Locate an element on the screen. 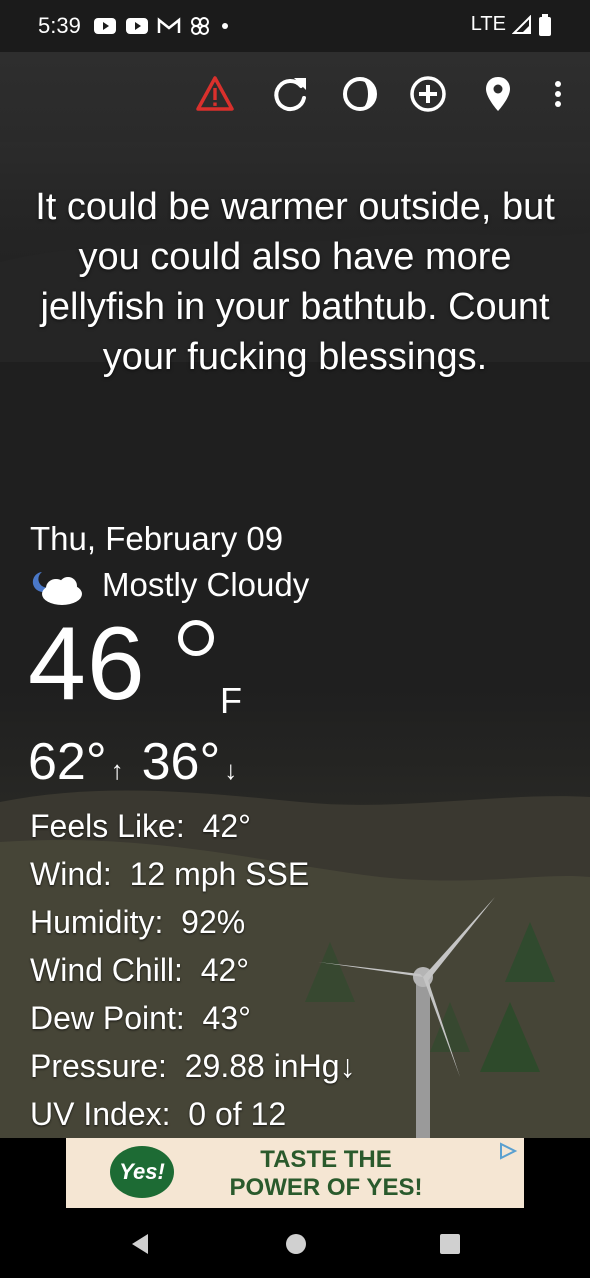 This screenshot has width=590, height=1278. warning-icon is located at coordinates (215, 94).